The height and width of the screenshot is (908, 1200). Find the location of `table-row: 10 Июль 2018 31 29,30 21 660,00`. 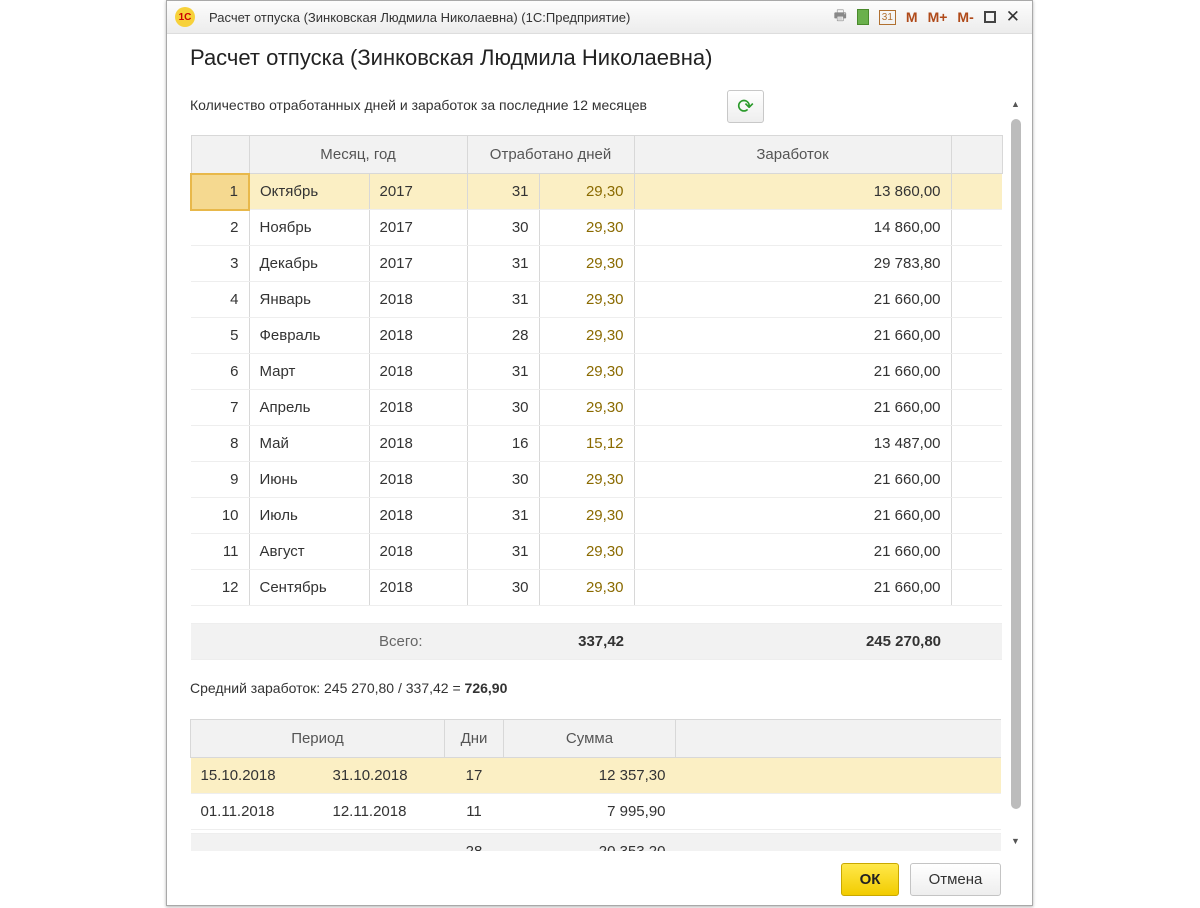

table-row: 10 Июль 2018 31 29,30 21 660,00 is located at coordinates (597, 515).